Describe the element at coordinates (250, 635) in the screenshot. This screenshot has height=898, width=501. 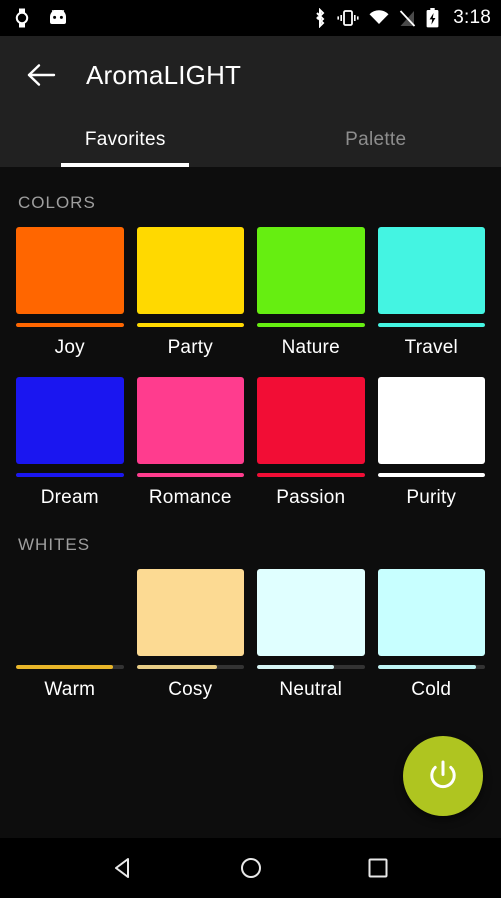
I see `swatch-row-whites: Warm Cosy Neutral Cold` at that location.